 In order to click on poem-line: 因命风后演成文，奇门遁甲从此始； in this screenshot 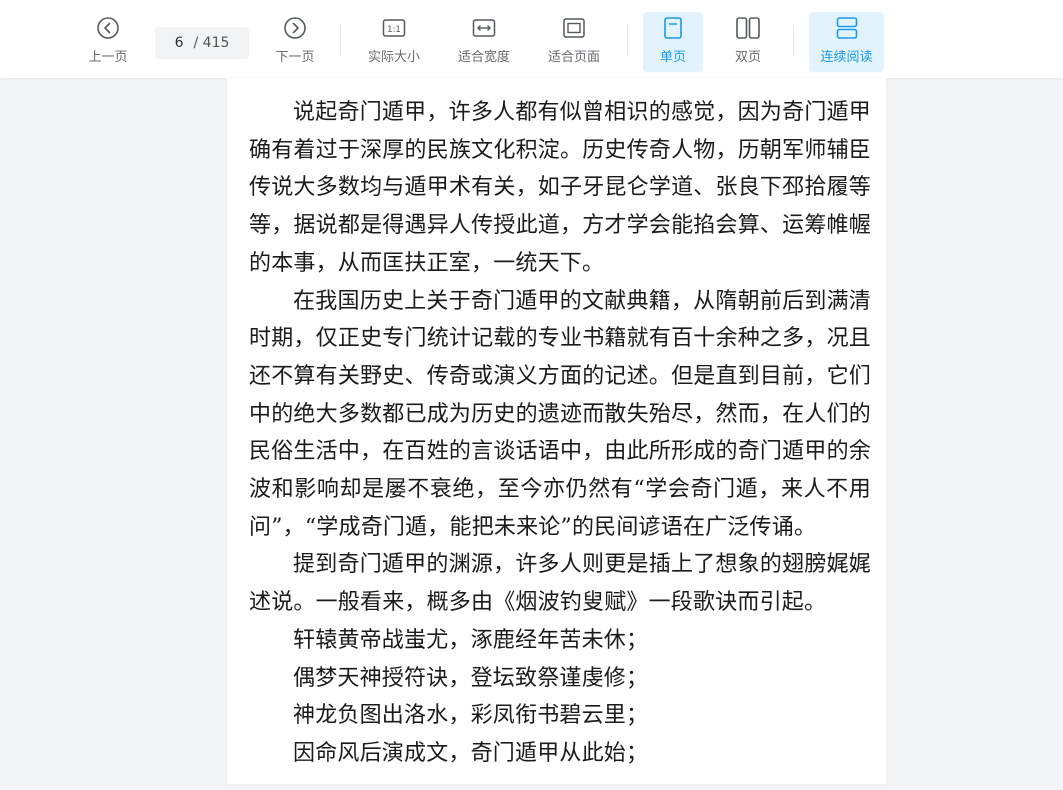, I will do `click(471, 753)`.